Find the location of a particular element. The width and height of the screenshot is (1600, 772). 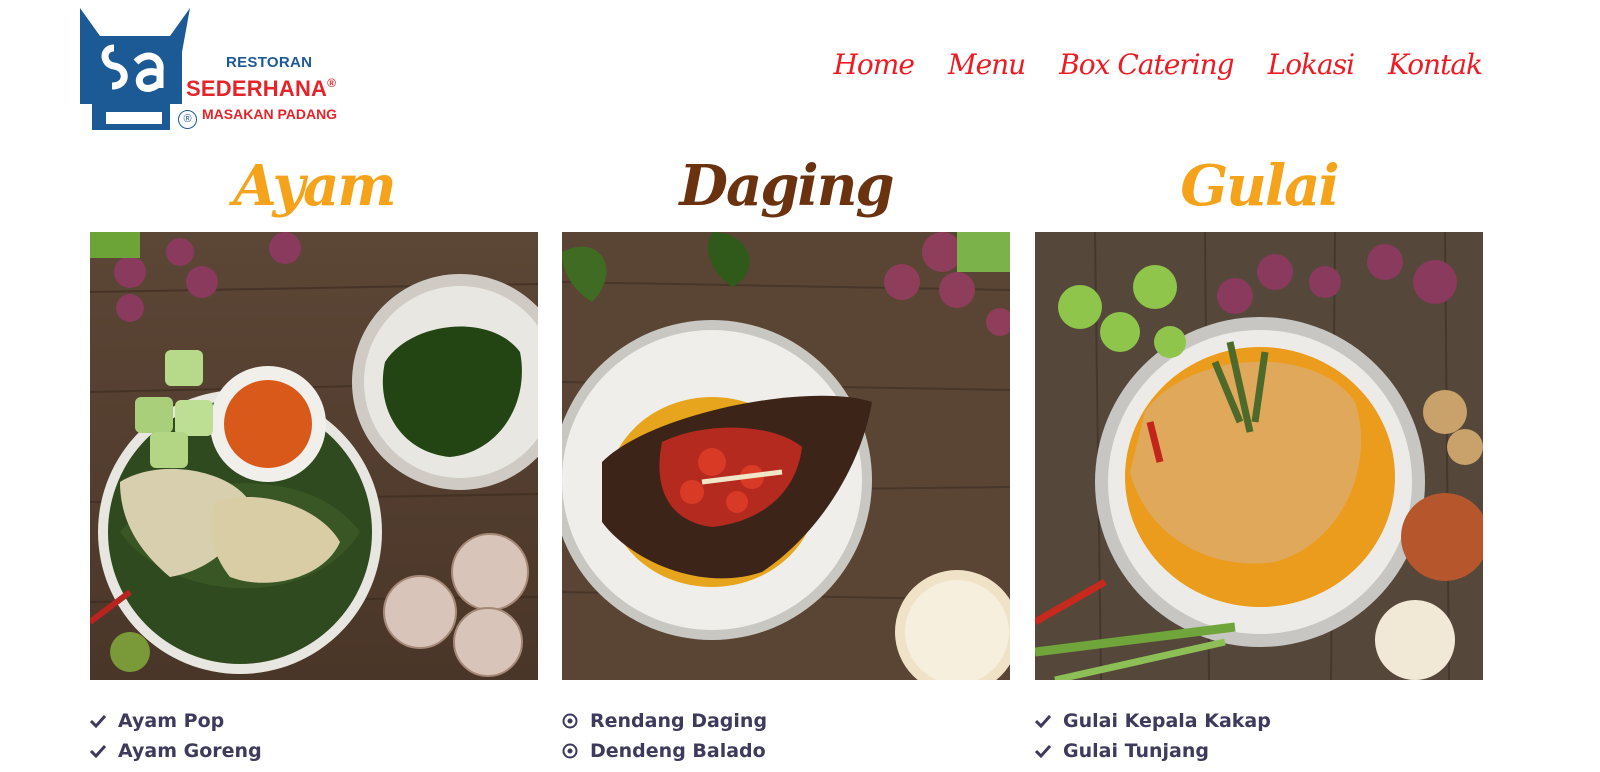

main-nav: Home Menu Box Catering Lokasi Kontak is located at coordinates (1158, 64).